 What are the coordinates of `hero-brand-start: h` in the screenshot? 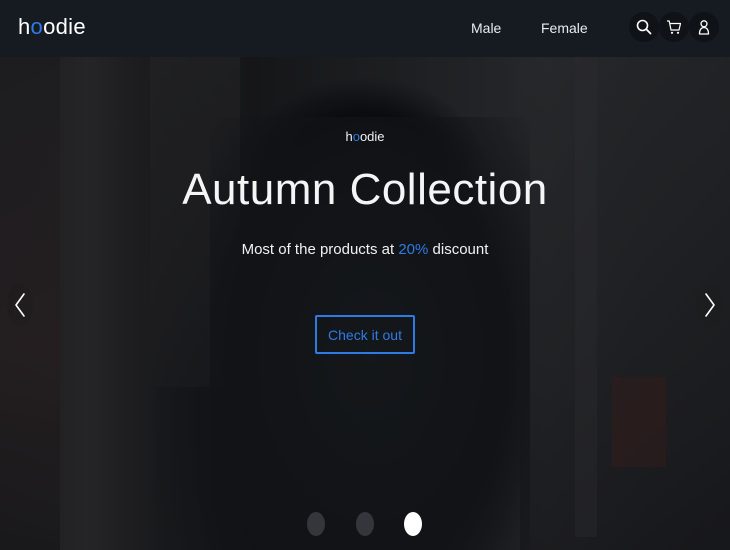 It's located at (349, 136).